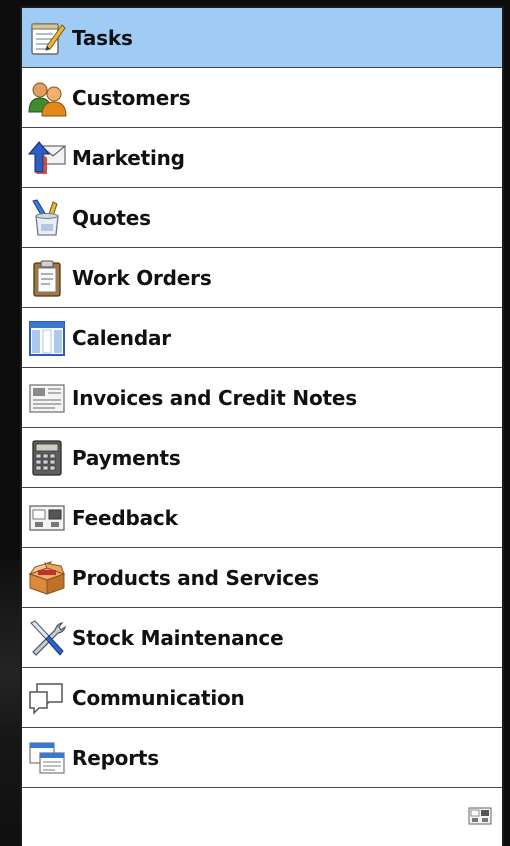  What do you see at coordinates (142, 277) in the screenshot?
I see `nav-item-label: Work Orders` at bounding box center [142, 277].